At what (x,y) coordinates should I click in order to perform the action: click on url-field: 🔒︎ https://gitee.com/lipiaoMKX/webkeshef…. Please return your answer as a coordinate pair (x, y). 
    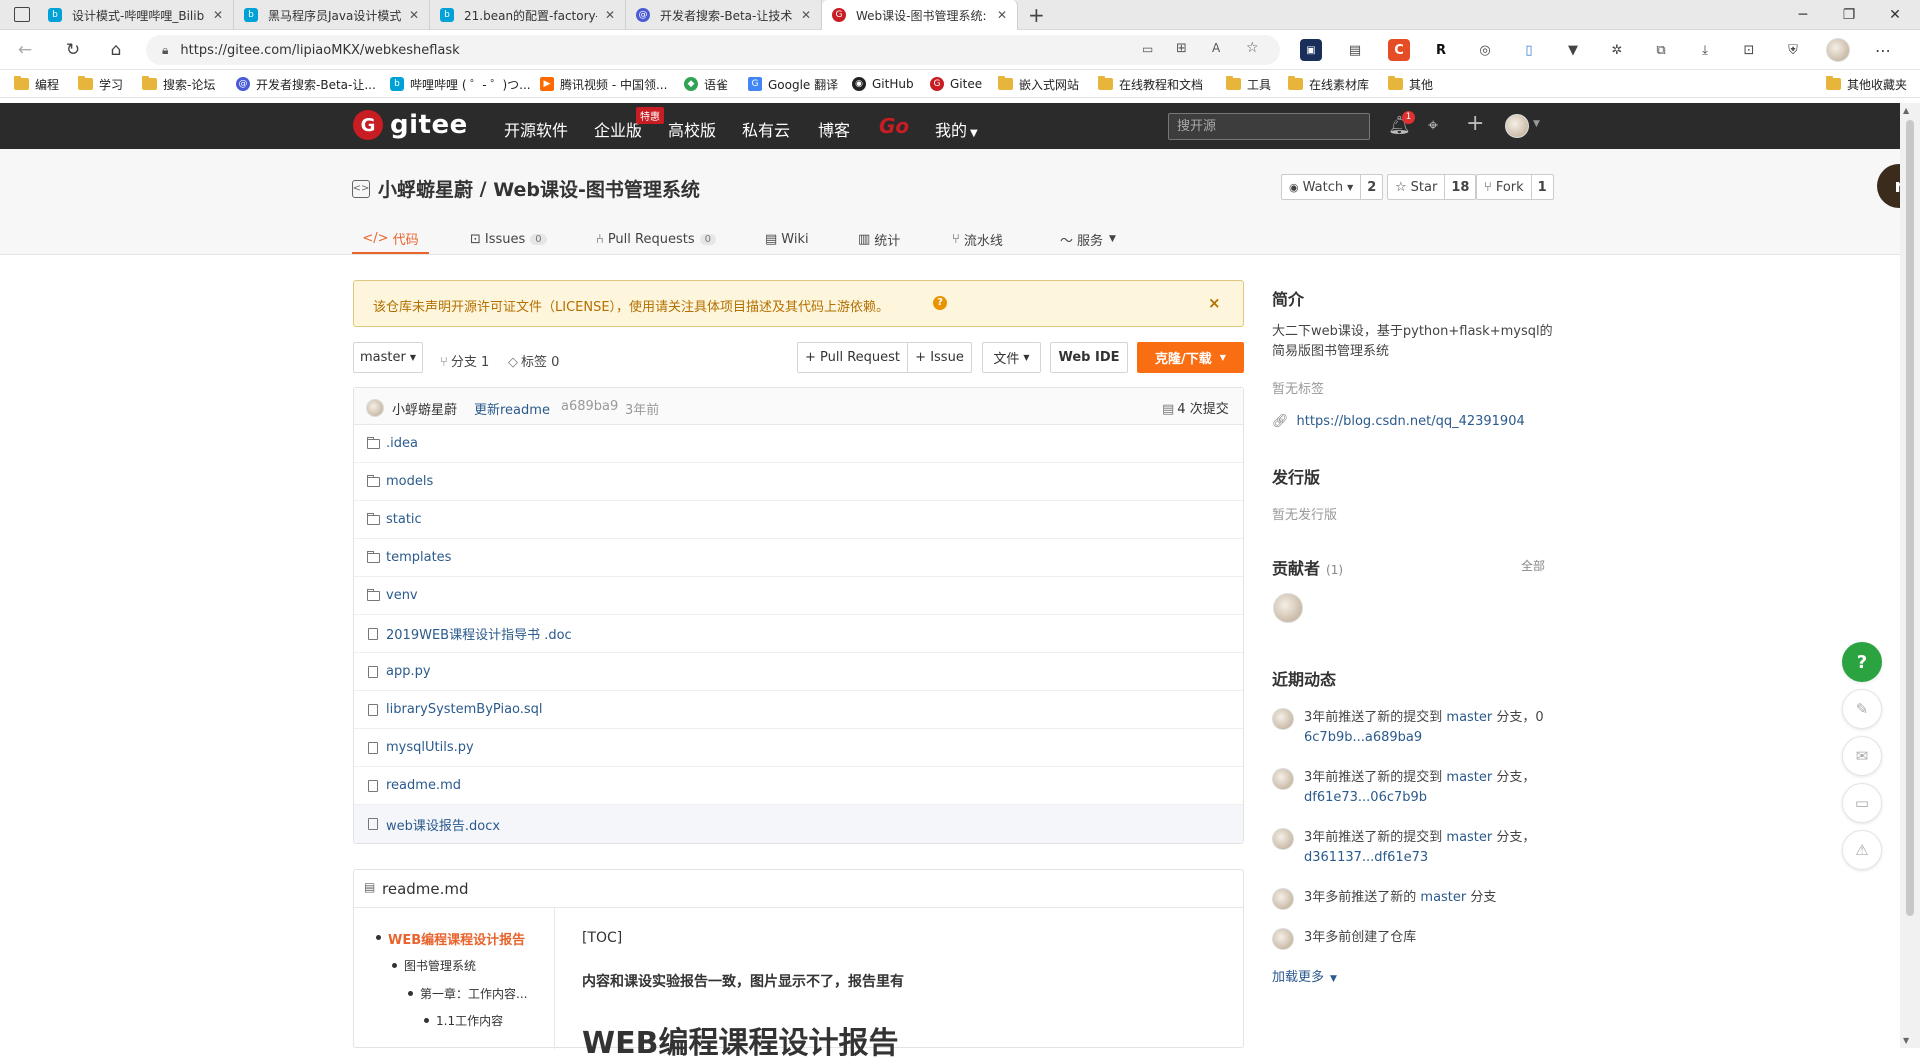
    Looking at the image, I should click on (713, 50).